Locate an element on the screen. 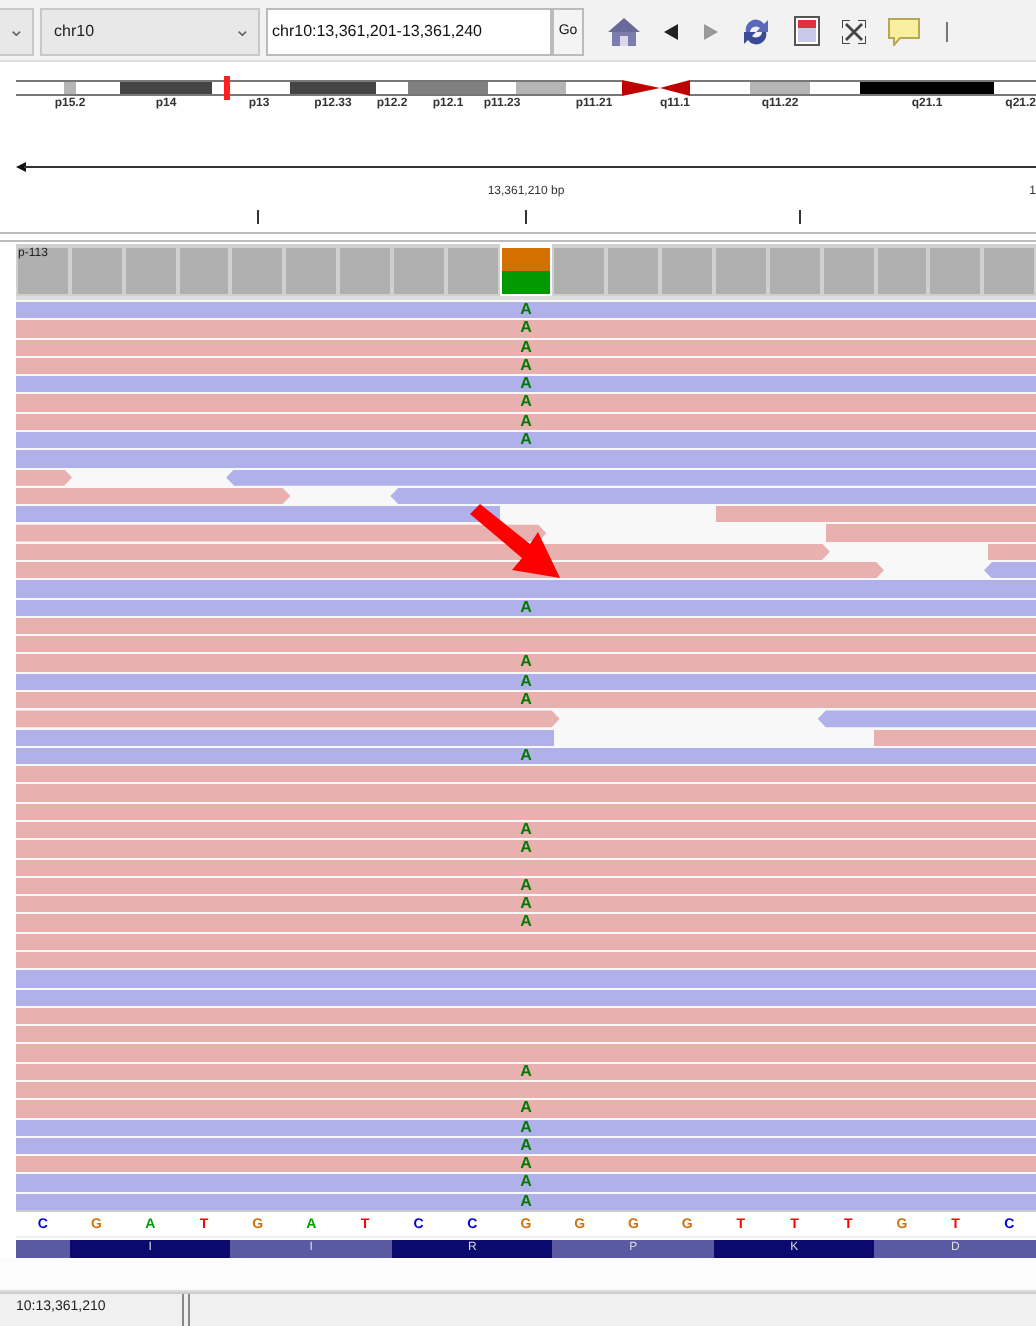 The height and width of the screenshot is (1326, 1036). genome-dropdown: ⌄ is located at coordinates (17, 31).